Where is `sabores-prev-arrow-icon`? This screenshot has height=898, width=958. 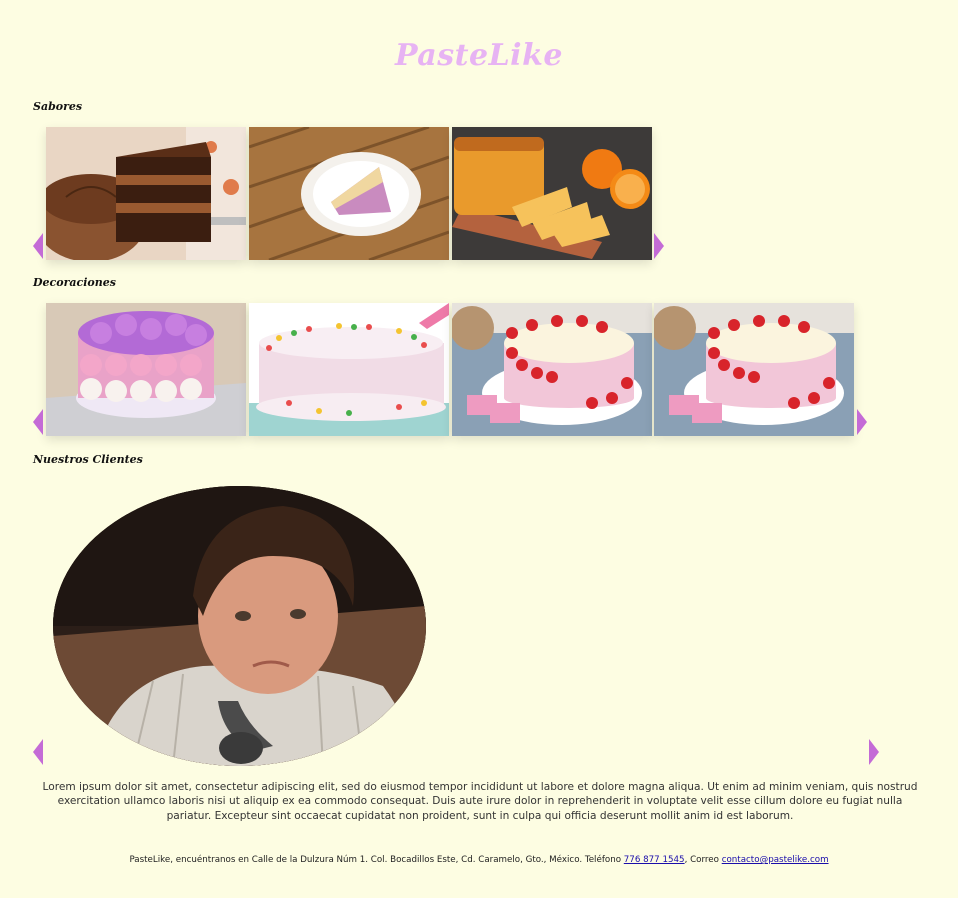 sabores-prev-arrow-icon is located at coordinates (38, 246).